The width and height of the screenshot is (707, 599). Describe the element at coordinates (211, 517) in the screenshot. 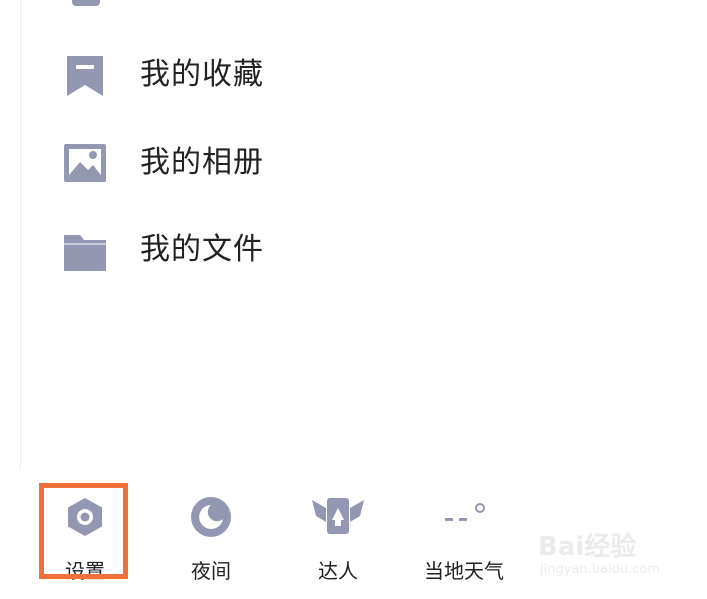

I see `moon-icon` at that location.